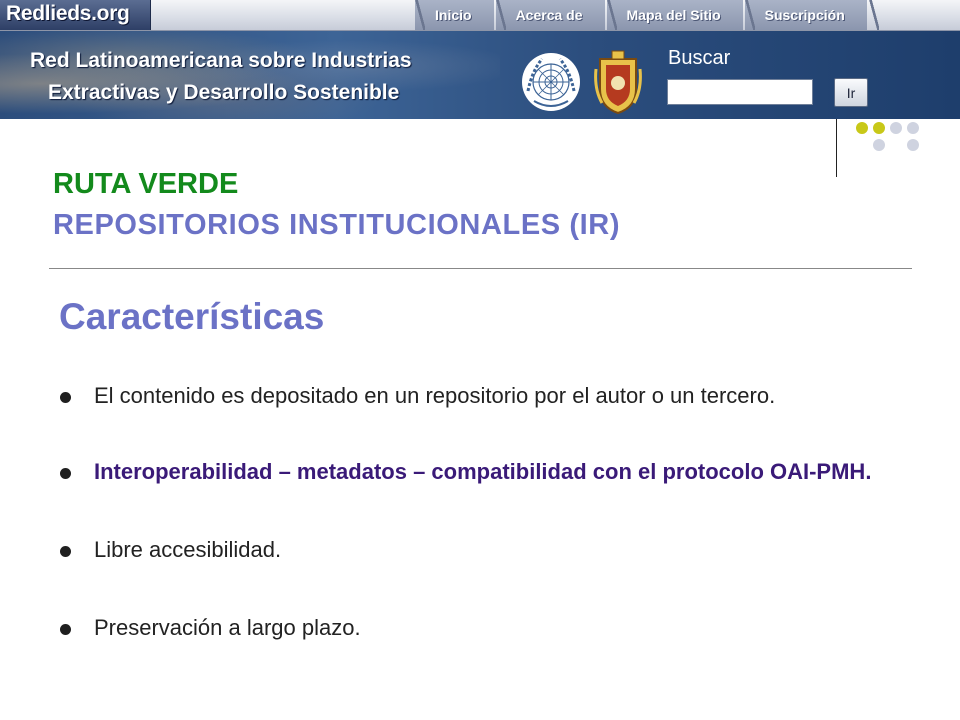 Image resolution: width=960 pixels, height=720 pixels. I want to click on nav-tab-inicio: Inicio, so click(454, 15).